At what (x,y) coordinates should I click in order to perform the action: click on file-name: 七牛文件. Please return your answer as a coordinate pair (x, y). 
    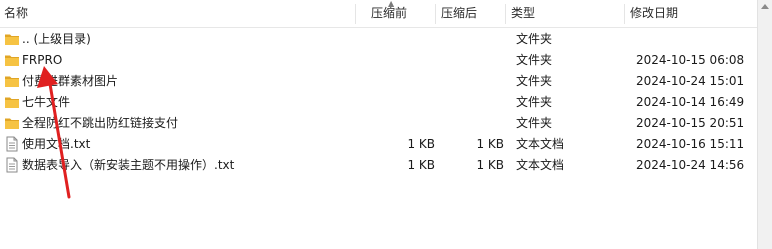
    Looking at the image, I should click on (46, 102).